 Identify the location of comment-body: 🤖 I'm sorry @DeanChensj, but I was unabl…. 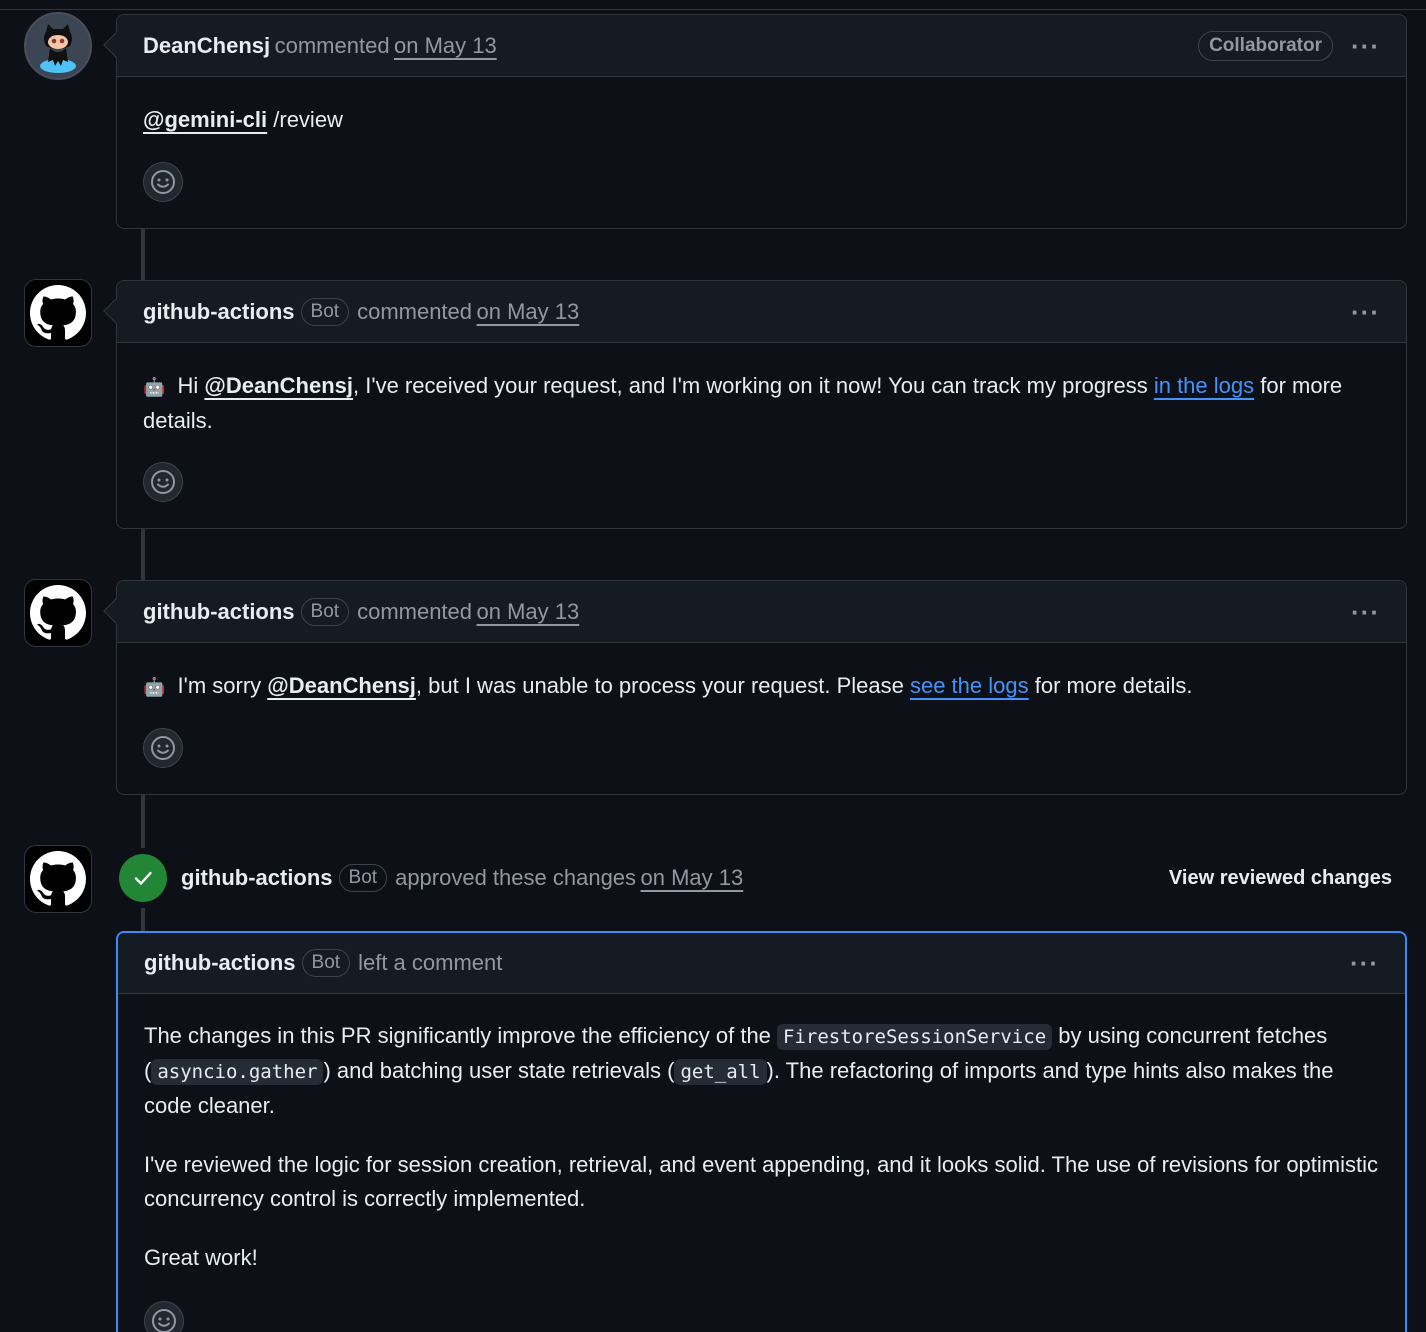
(761, 673).